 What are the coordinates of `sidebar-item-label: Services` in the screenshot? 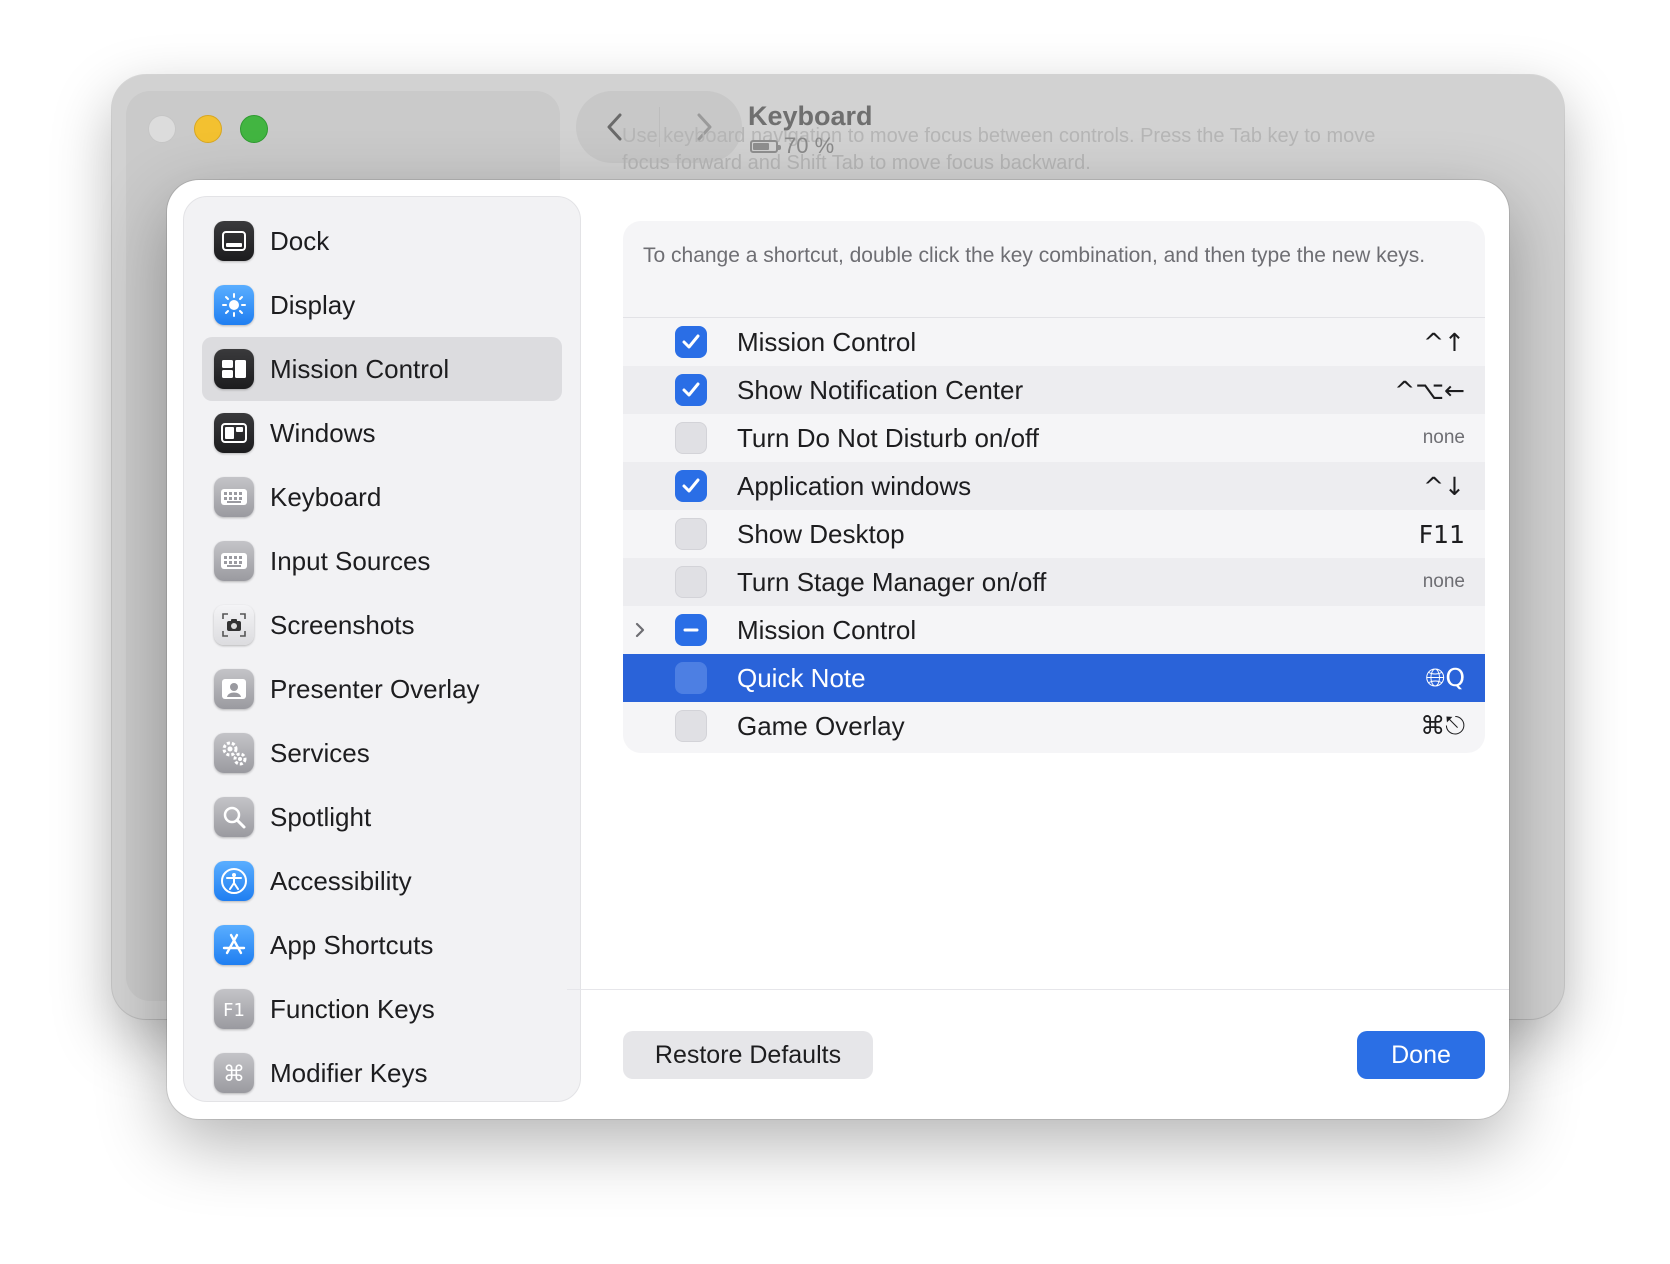 It's located at (320, 752).